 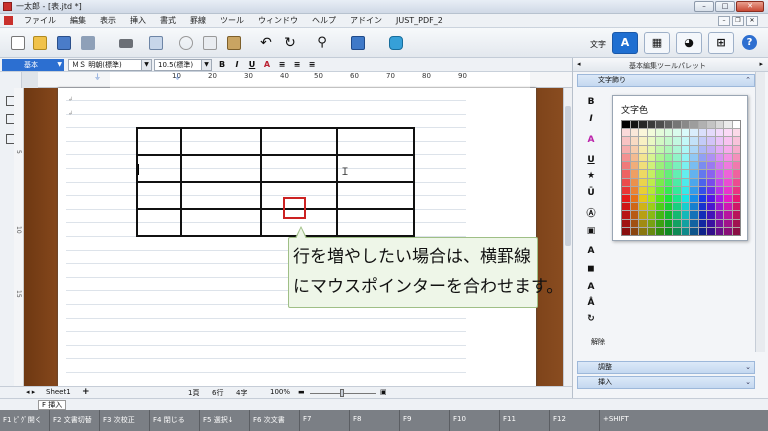 What do you see at coordinates (177, 77) in the screenshot?
I see `indent-marker-icon: ⏚` at bounding box center [177, 77].